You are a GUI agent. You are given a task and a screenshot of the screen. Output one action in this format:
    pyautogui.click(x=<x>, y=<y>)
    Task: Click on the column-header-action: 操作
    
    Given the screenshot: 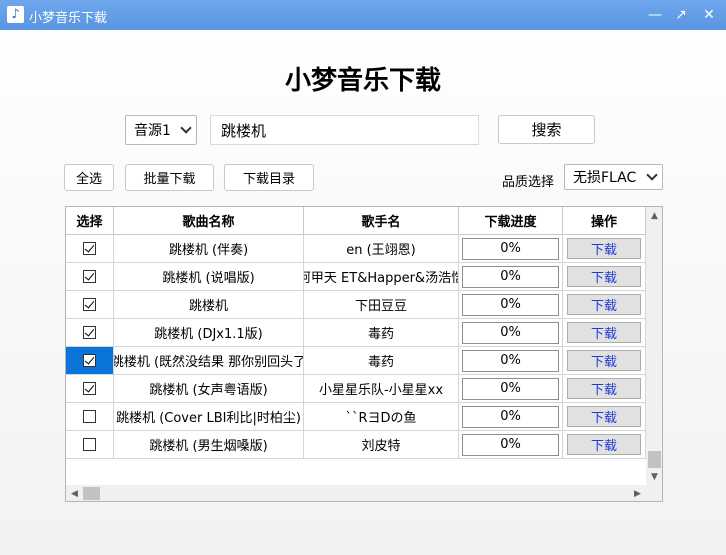 What is the action you would take?
    pyautogui.click(x=604, y=221)
    